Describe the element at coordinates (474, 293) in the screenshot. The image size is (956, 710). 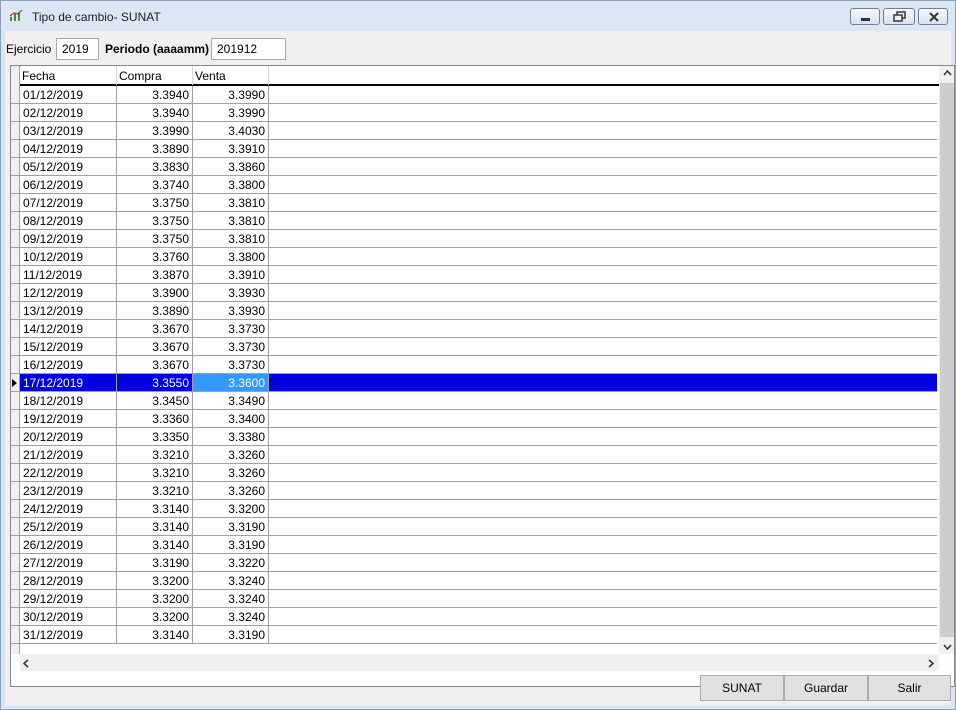
I see `table-row: 12/12/2019 3.3900 3.3930` at that location.